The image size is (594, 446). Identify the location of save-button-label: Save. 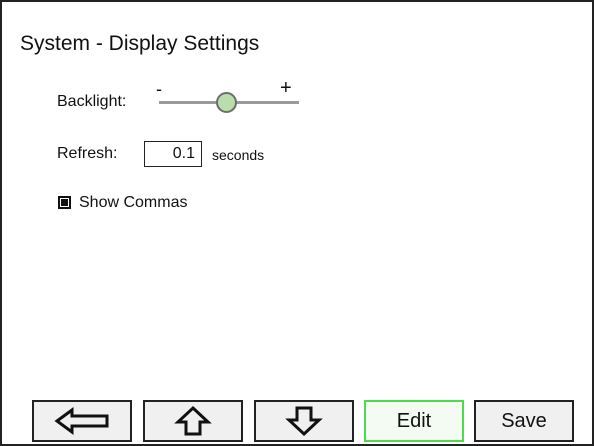
(524, 421).